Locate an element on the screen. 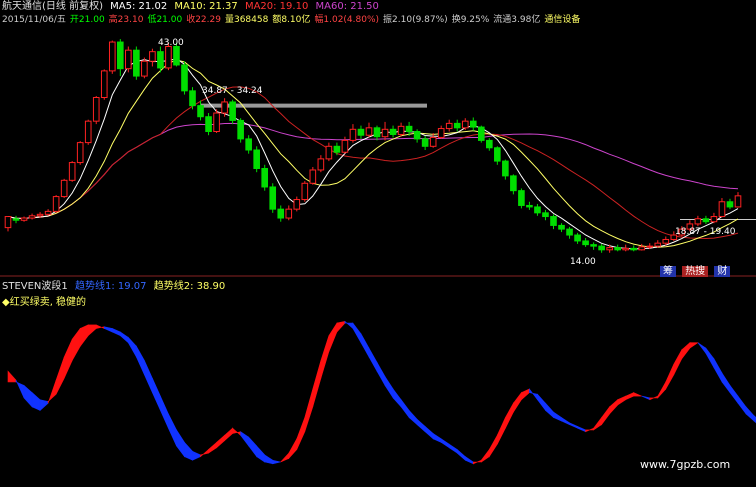 The image size is (756, 487). watermark: www.7gpzb.com is located at coordinates (685, 464).